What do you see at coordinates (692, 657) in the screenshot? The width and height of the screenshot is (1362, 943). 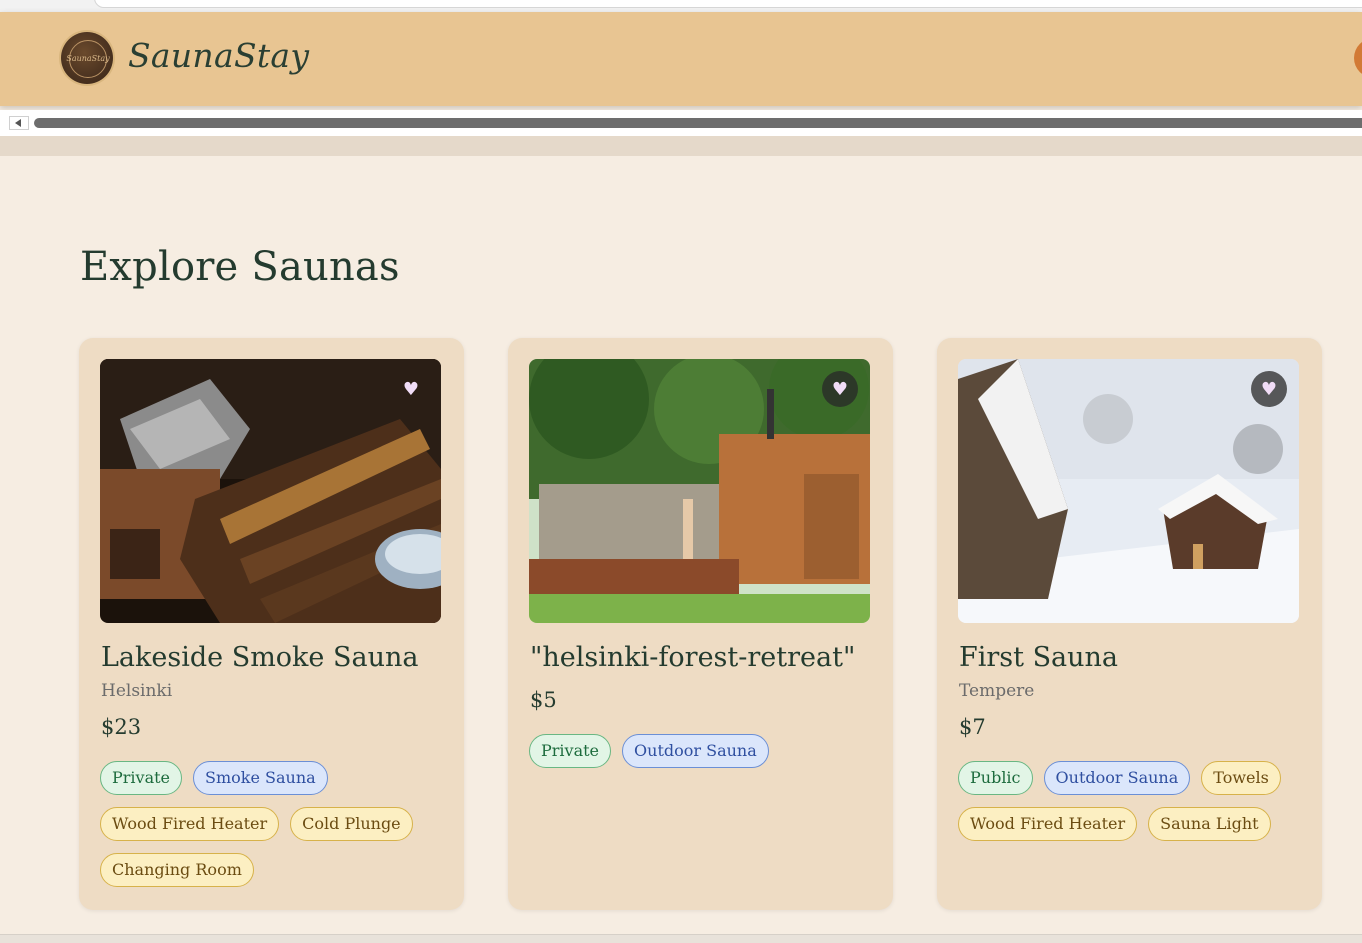 I see `sauna-title: "helsinki-forest-retreat"` at bounding box center [692, 657].